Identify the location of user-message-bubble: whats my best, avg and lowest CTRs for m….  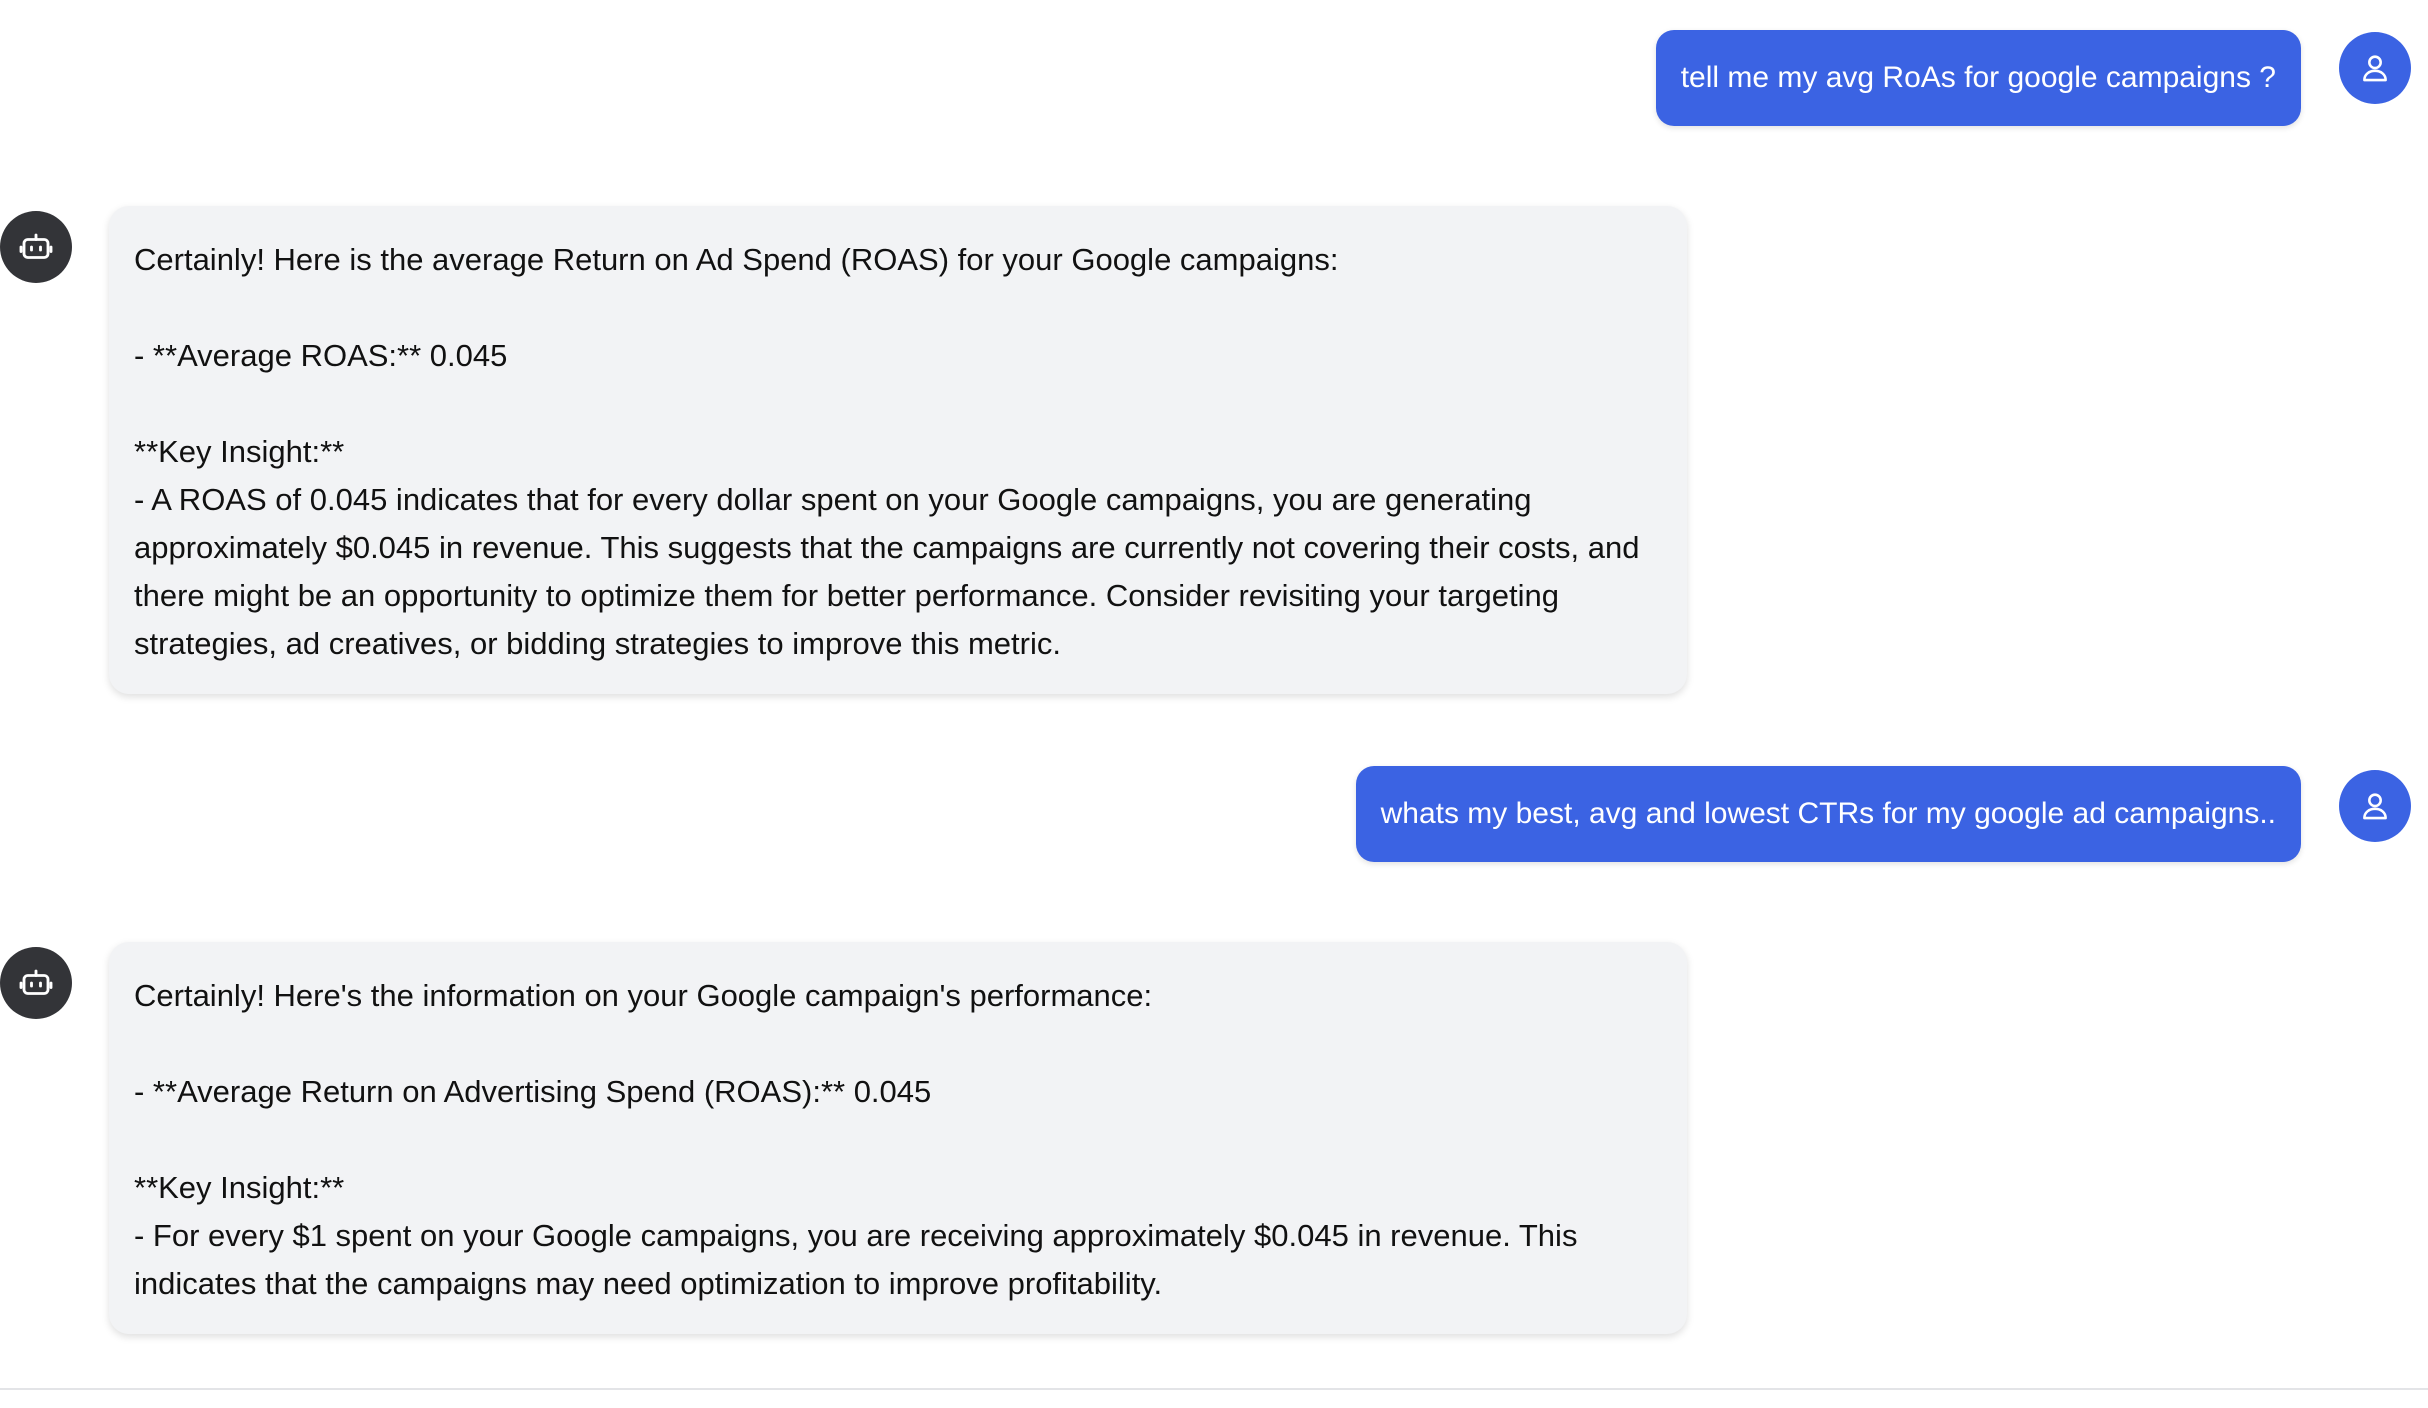
(1828, 814).